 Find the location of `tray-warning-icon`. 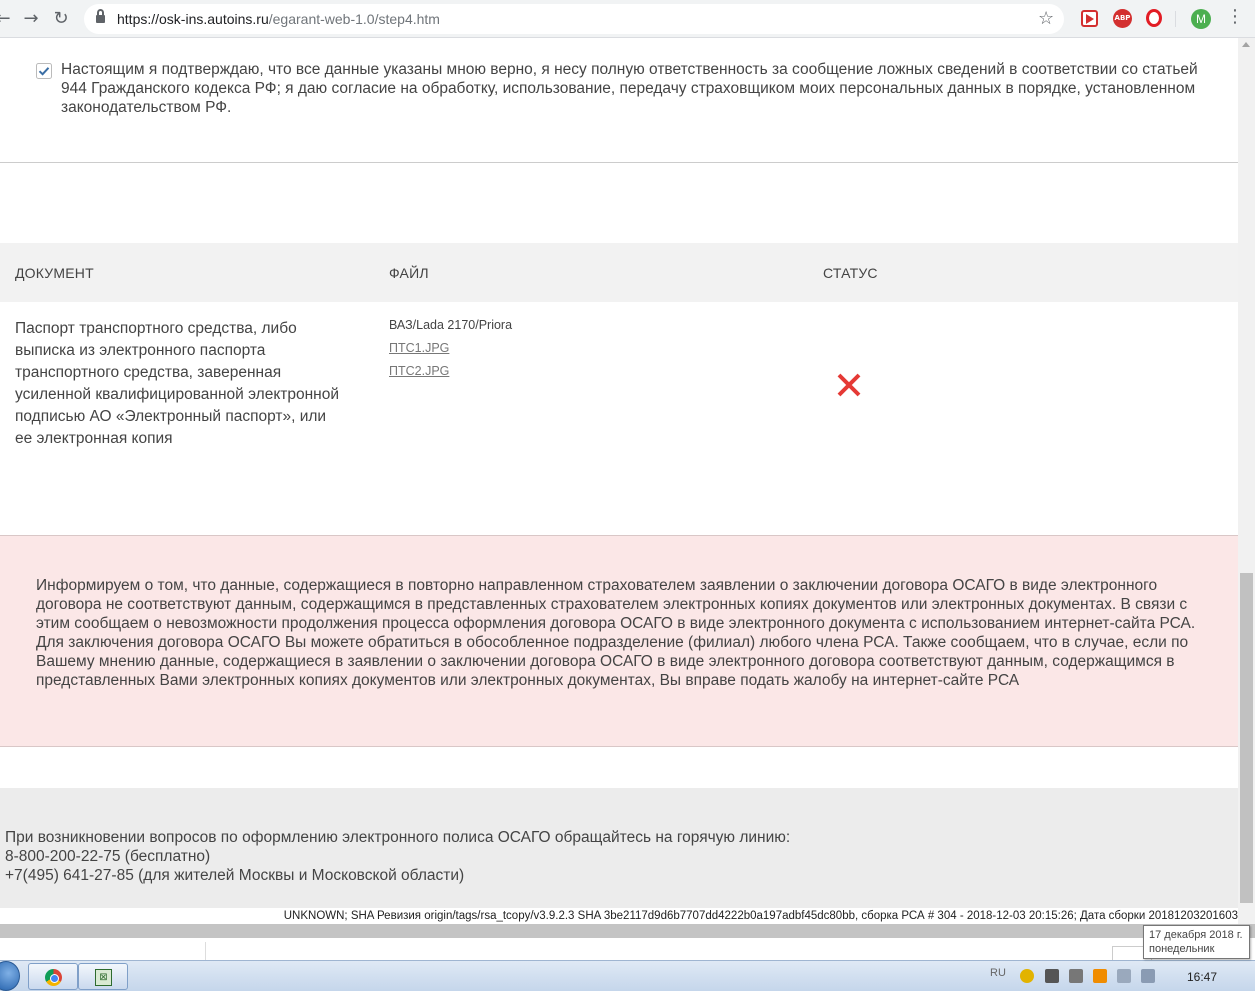

tray-warning-icon is located at coordinates (1100, 976).